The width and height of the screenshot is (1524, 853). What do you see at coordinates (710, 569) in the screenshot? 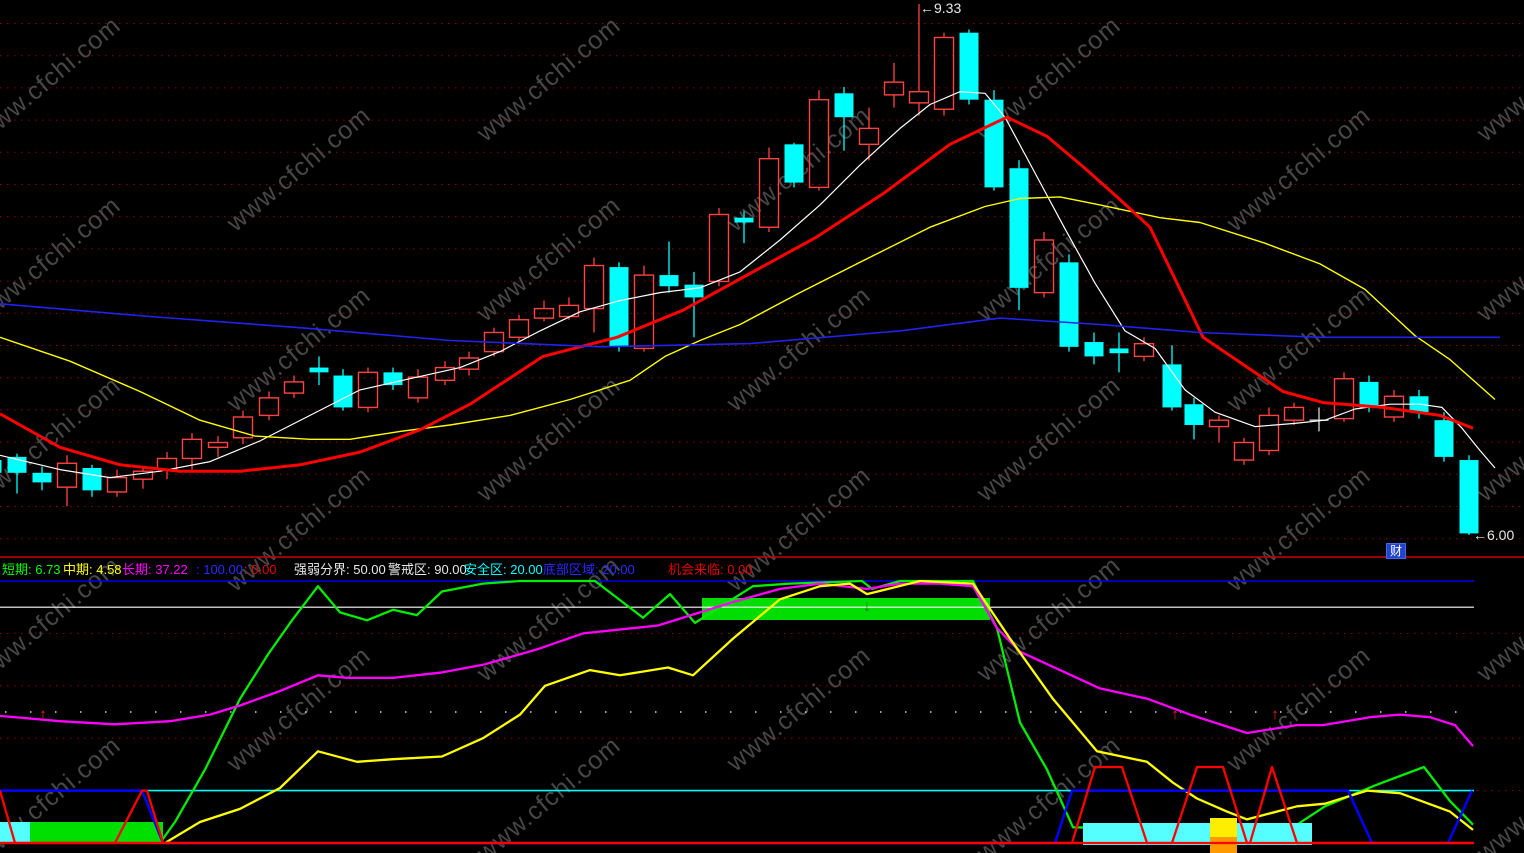
I see `indicator-opportunity: 机会来临: 0.00` at bounding box center [710, 569].